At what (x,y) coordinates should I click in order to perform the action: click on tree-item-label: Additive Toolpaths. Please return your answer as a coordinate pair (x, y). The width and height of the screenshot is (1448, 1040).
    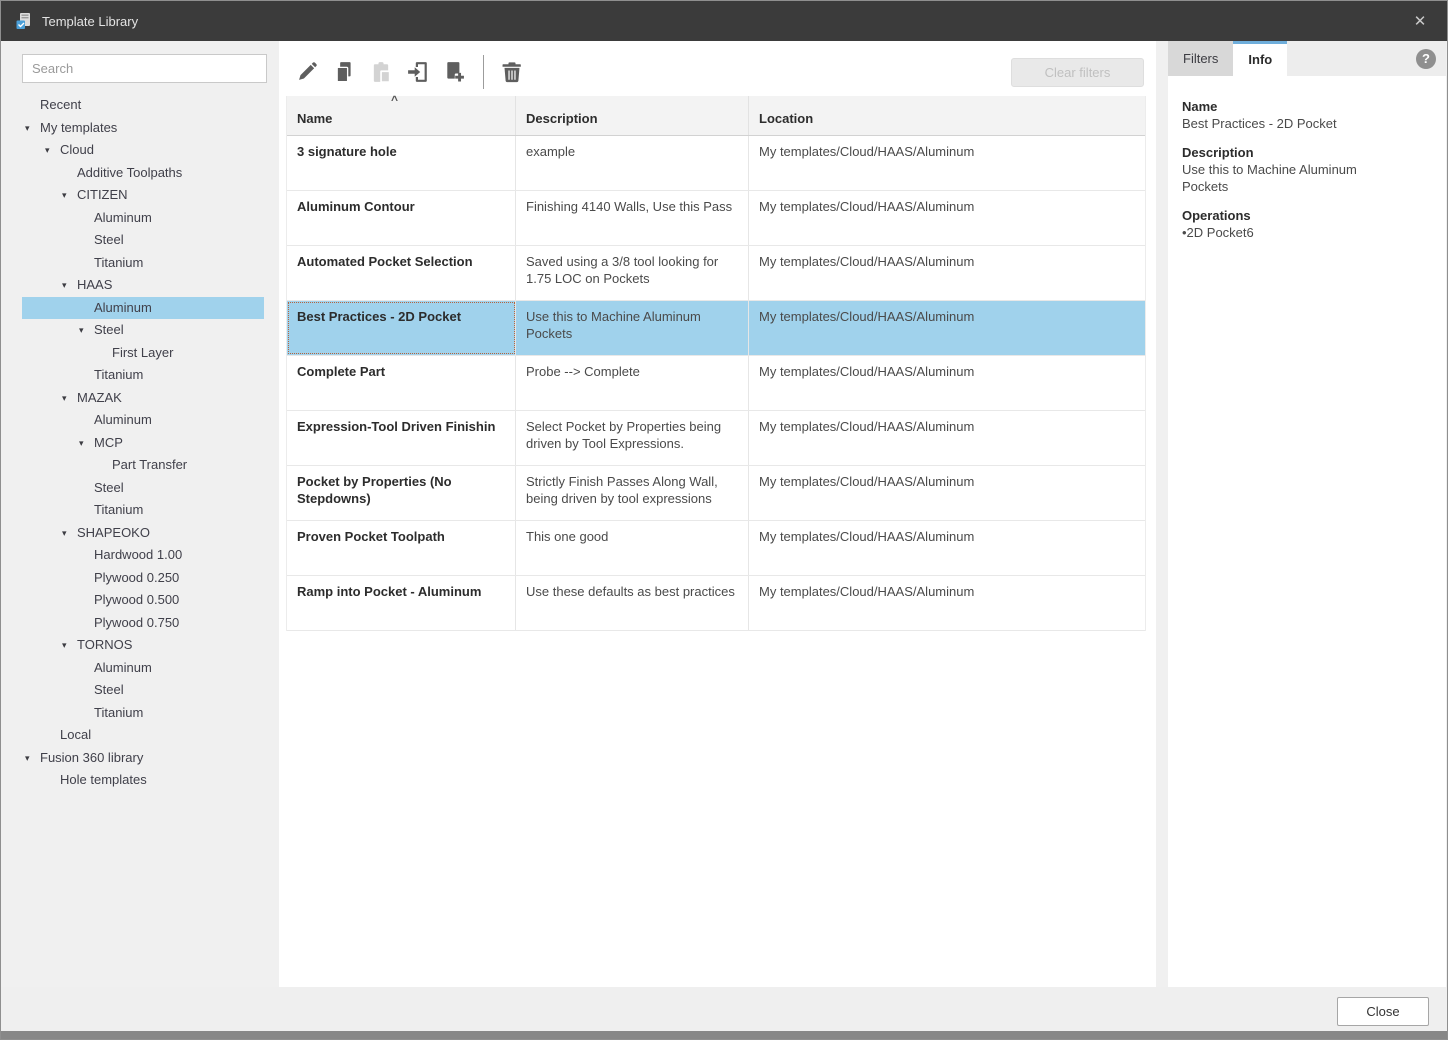
    Looking at the image, I should click on (130, 172).